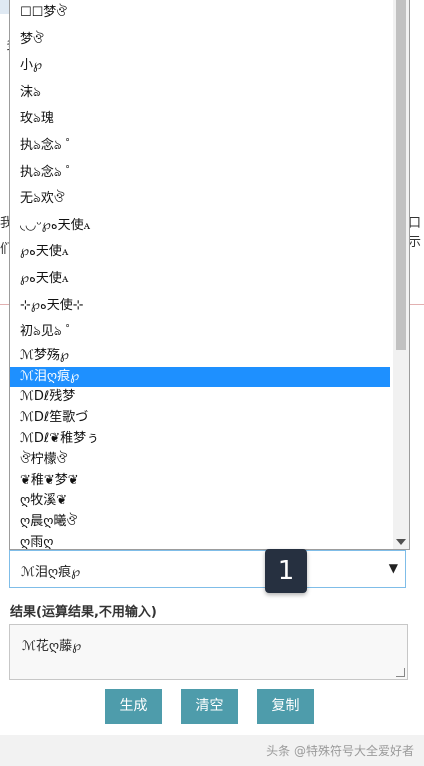 This screenshot has height=766, width=424. I want to click on dropdown-option: 初ঌ见ঌ ゜, so click(200, 332).